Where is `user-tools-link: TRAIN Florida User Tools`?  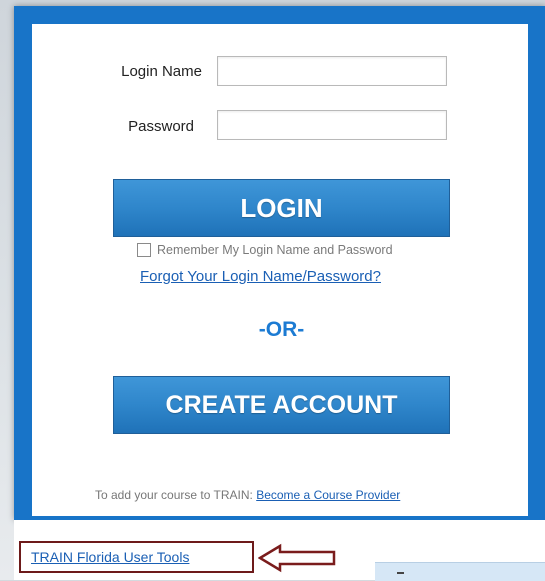
user-tools-link: TRAIN Florida User Tools is located at coordinates (110, 557).